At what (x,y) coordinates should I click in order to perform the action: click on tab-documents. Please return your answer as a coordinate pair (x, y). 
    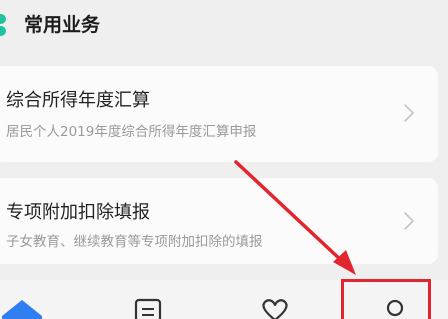
    Looking at the image, I should click on (152, 299).